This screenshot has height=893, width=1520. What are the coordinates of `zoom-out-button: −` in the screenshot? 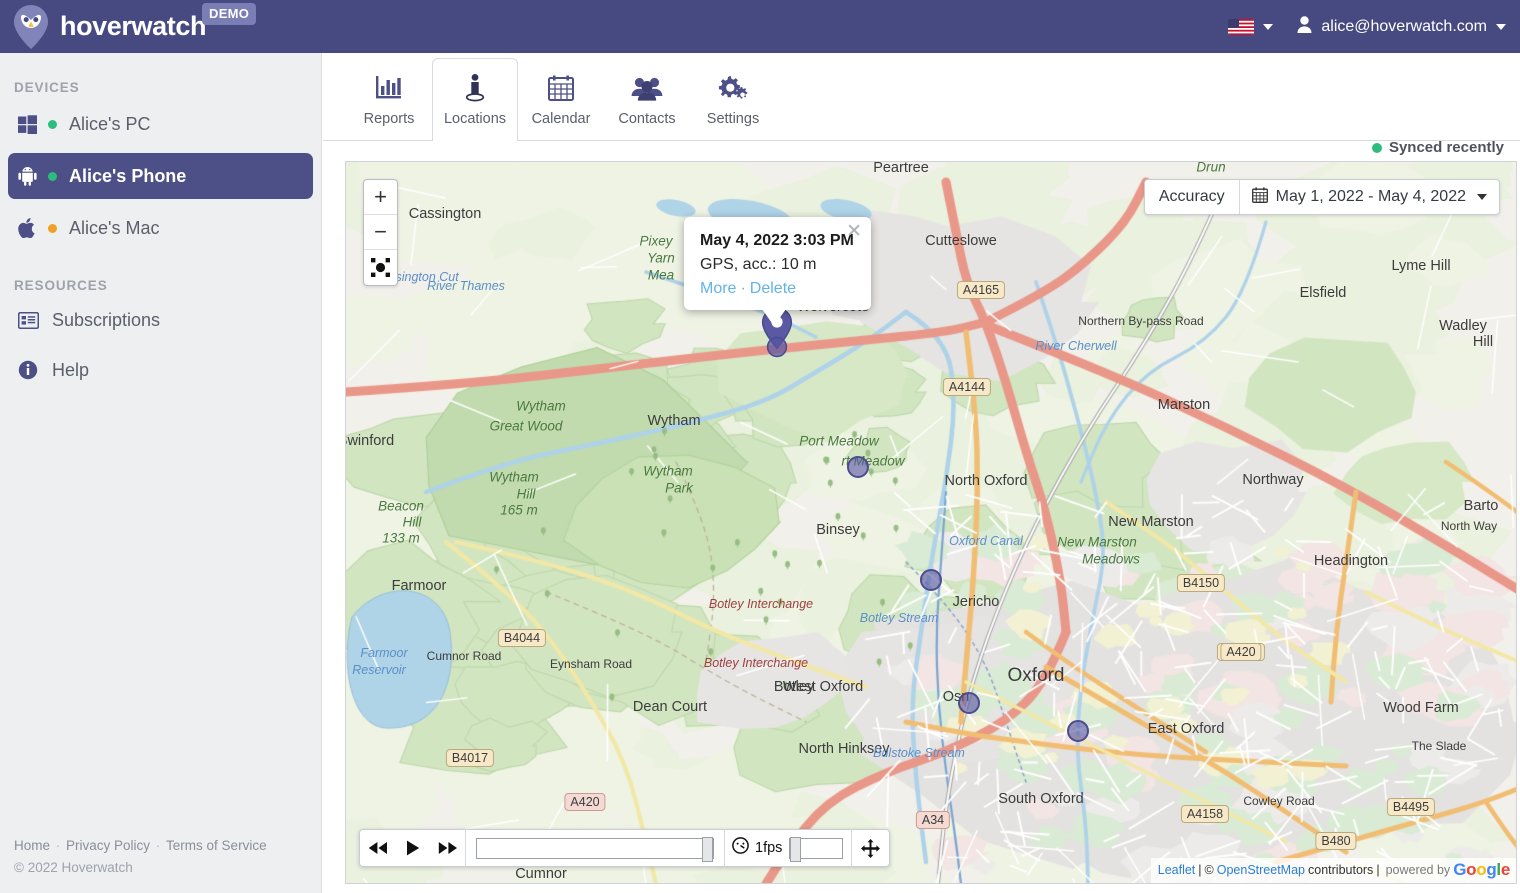 It's located at (380, 232).